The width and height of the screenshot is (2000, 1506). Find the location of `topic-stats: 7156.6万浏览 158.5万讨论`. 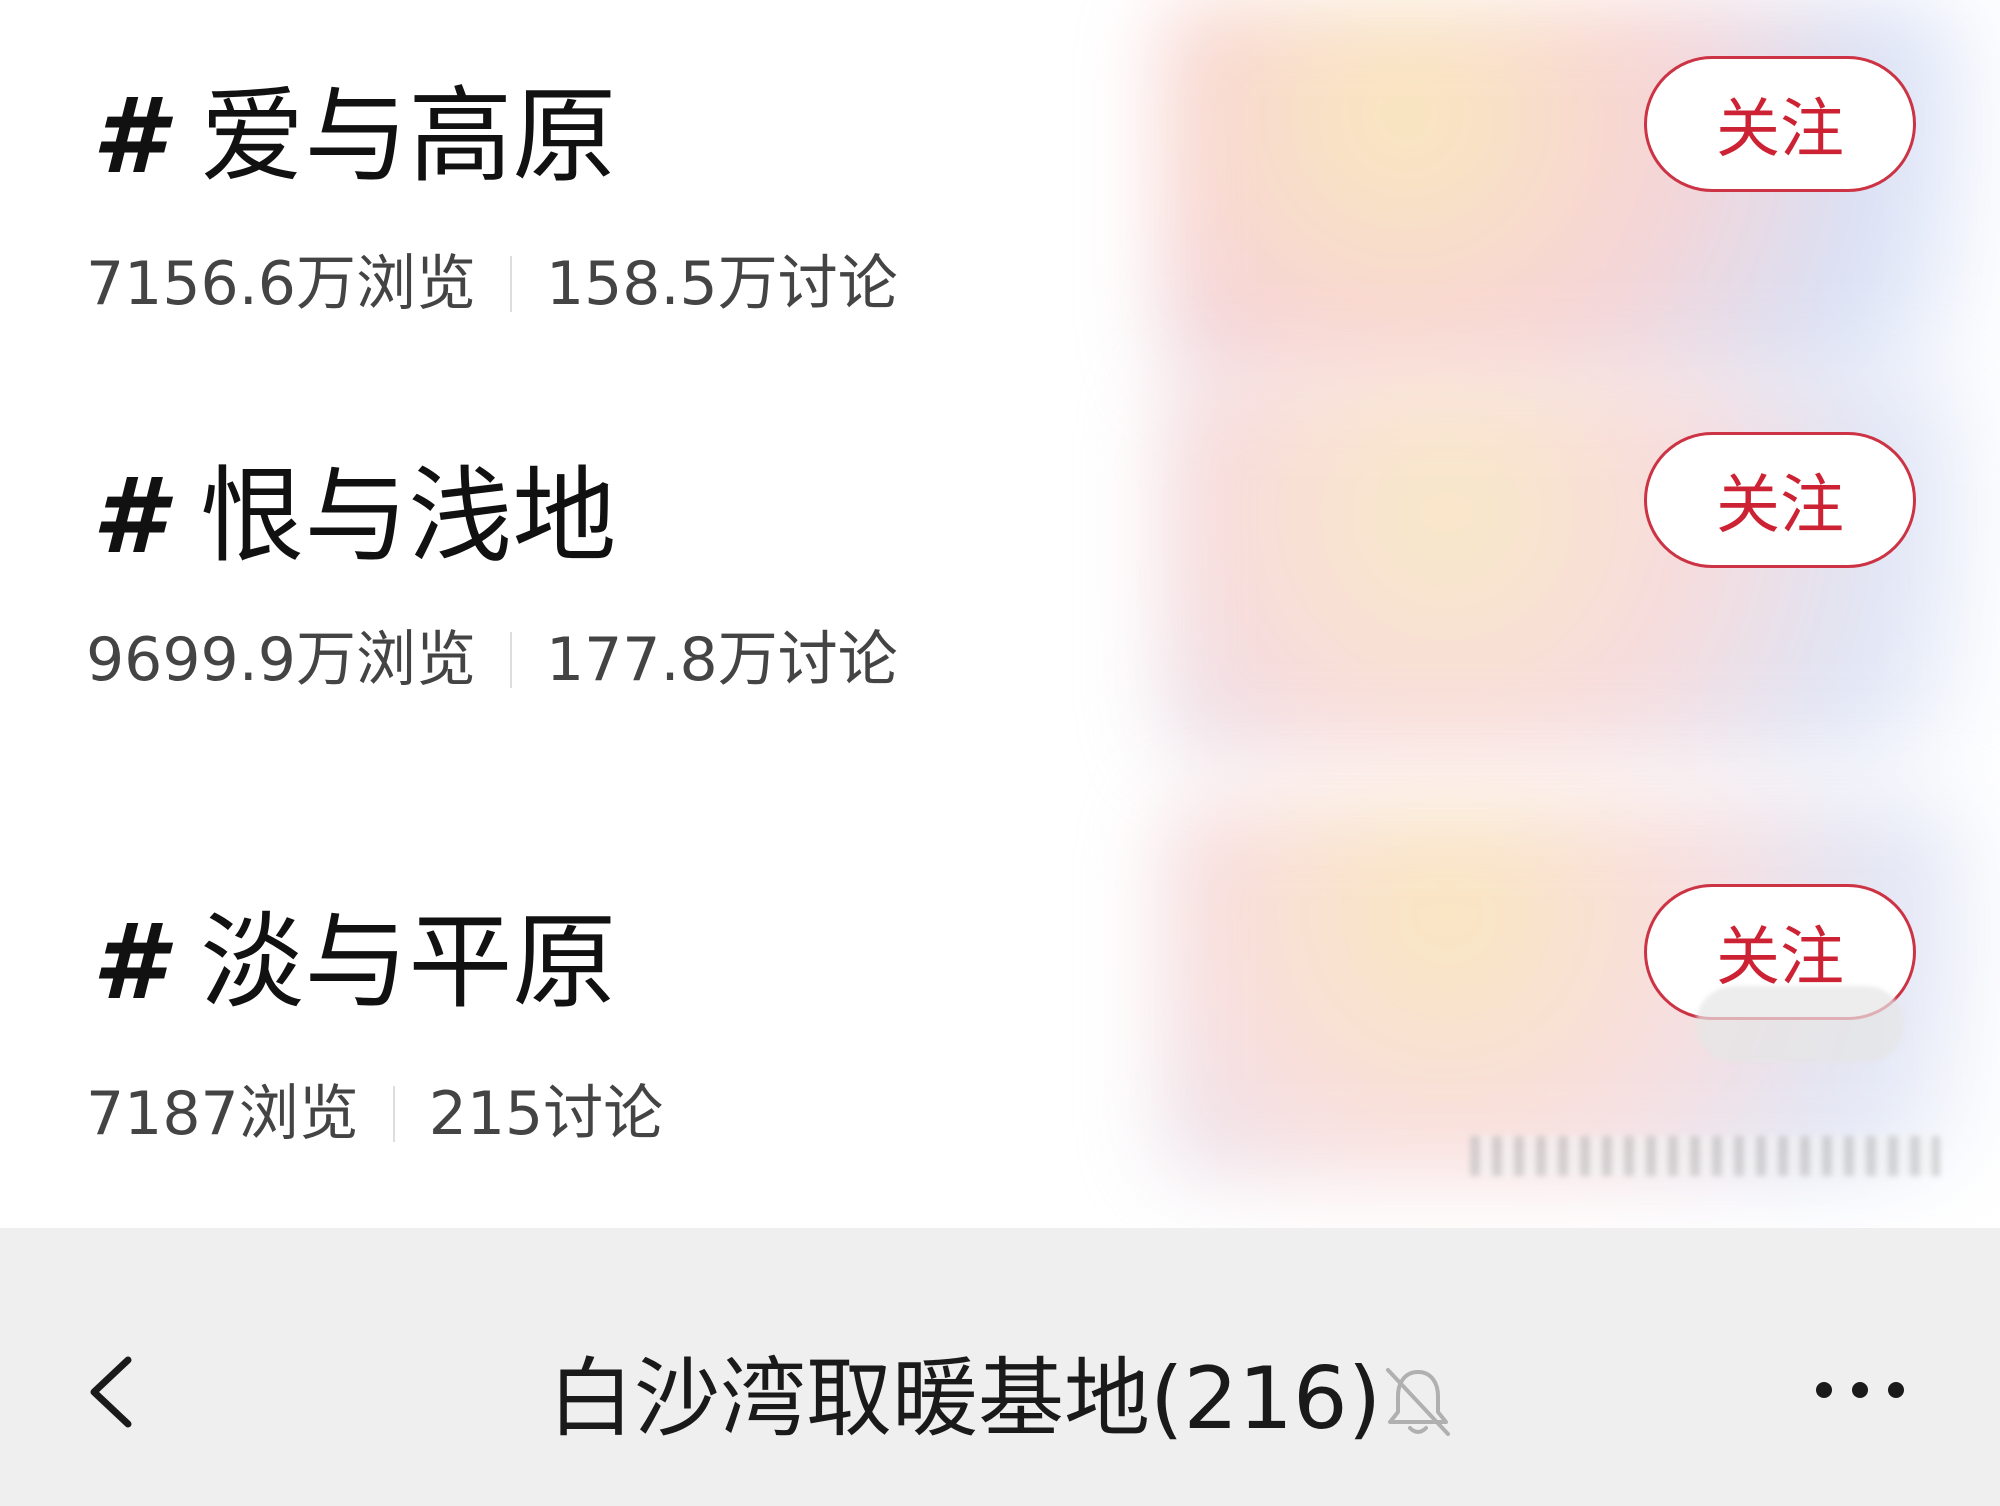

topic-stats: 7156.6万浏览 158.5万讨论 is located at coordinates (492, 284).